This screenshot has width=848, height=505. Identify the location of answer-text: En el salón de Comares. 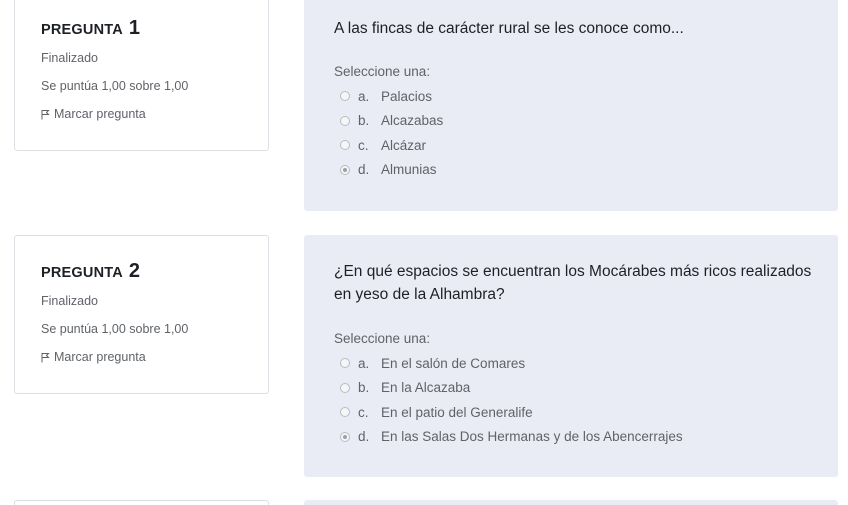
(453, 363).